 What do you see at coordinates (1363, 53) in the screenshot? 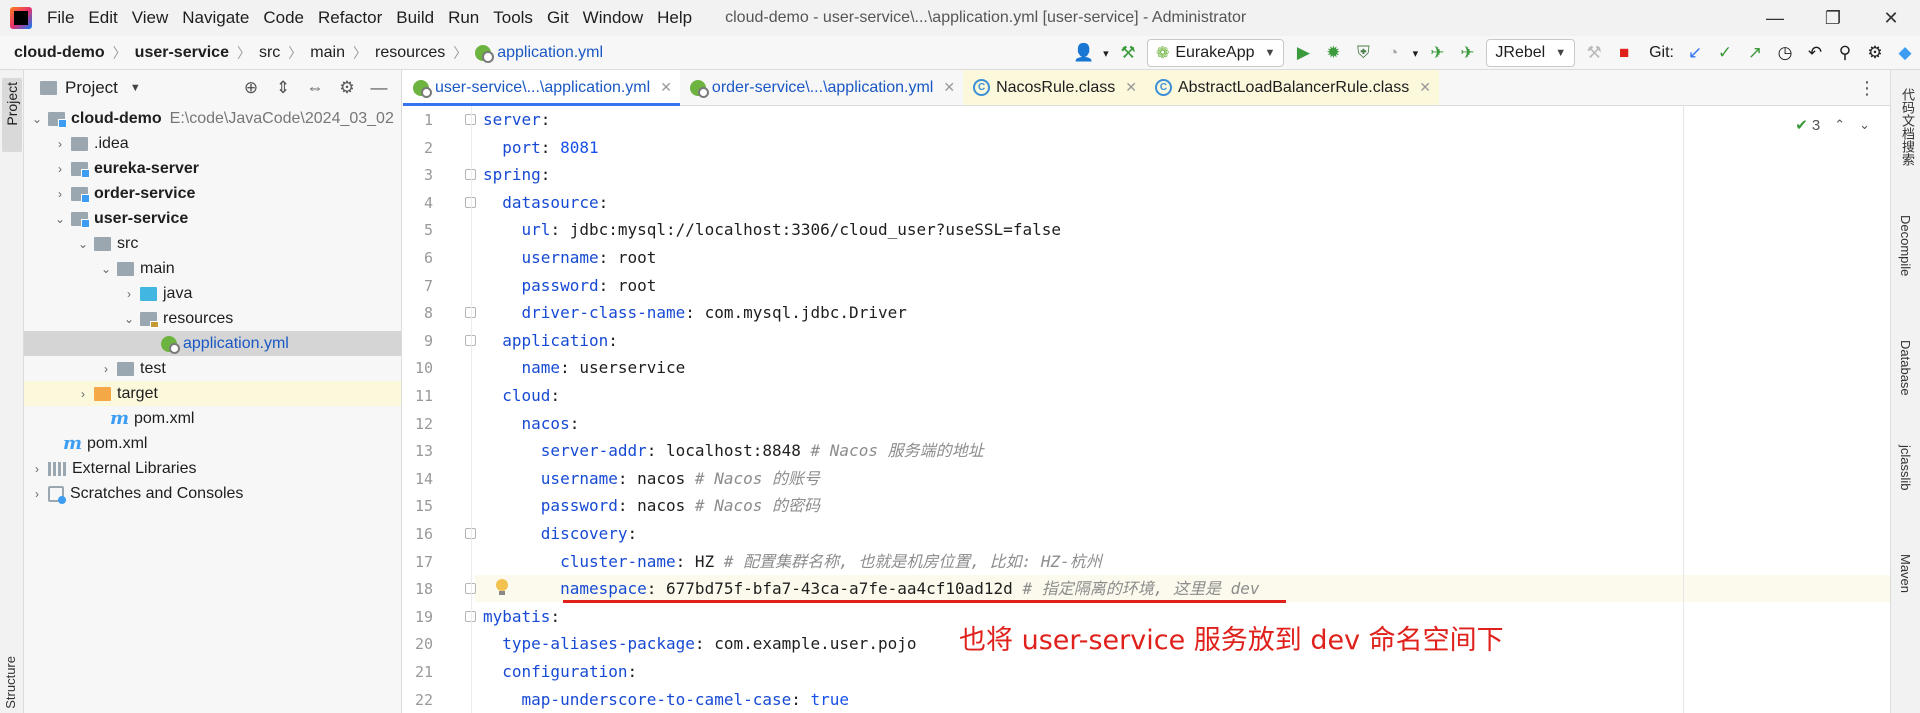
I see `coverage-icon: ⛨` at bounding box center [1363, 53].